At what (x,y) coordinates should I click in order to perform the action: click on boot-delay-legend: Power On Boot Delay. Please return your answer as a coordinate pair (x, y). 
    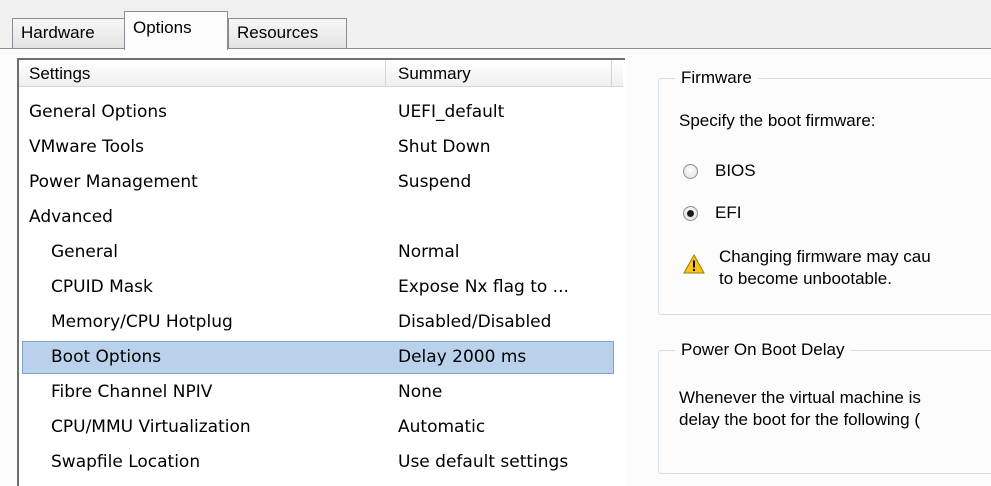
    Looking at the image, I should click on (763, 350).